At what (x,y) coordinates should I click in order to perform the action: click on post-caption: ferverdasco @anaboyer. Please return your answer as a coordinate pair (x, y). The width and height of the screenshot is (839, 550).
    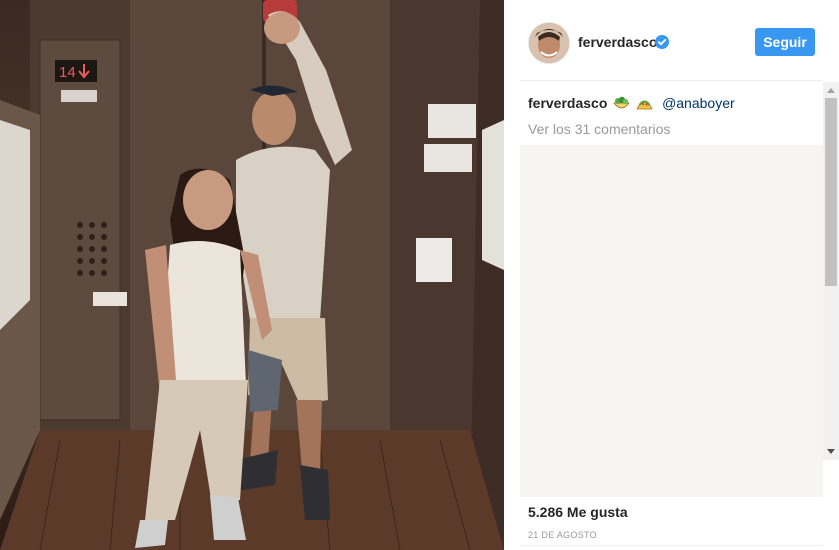
    Looking at the image, I should click on (631, 104).